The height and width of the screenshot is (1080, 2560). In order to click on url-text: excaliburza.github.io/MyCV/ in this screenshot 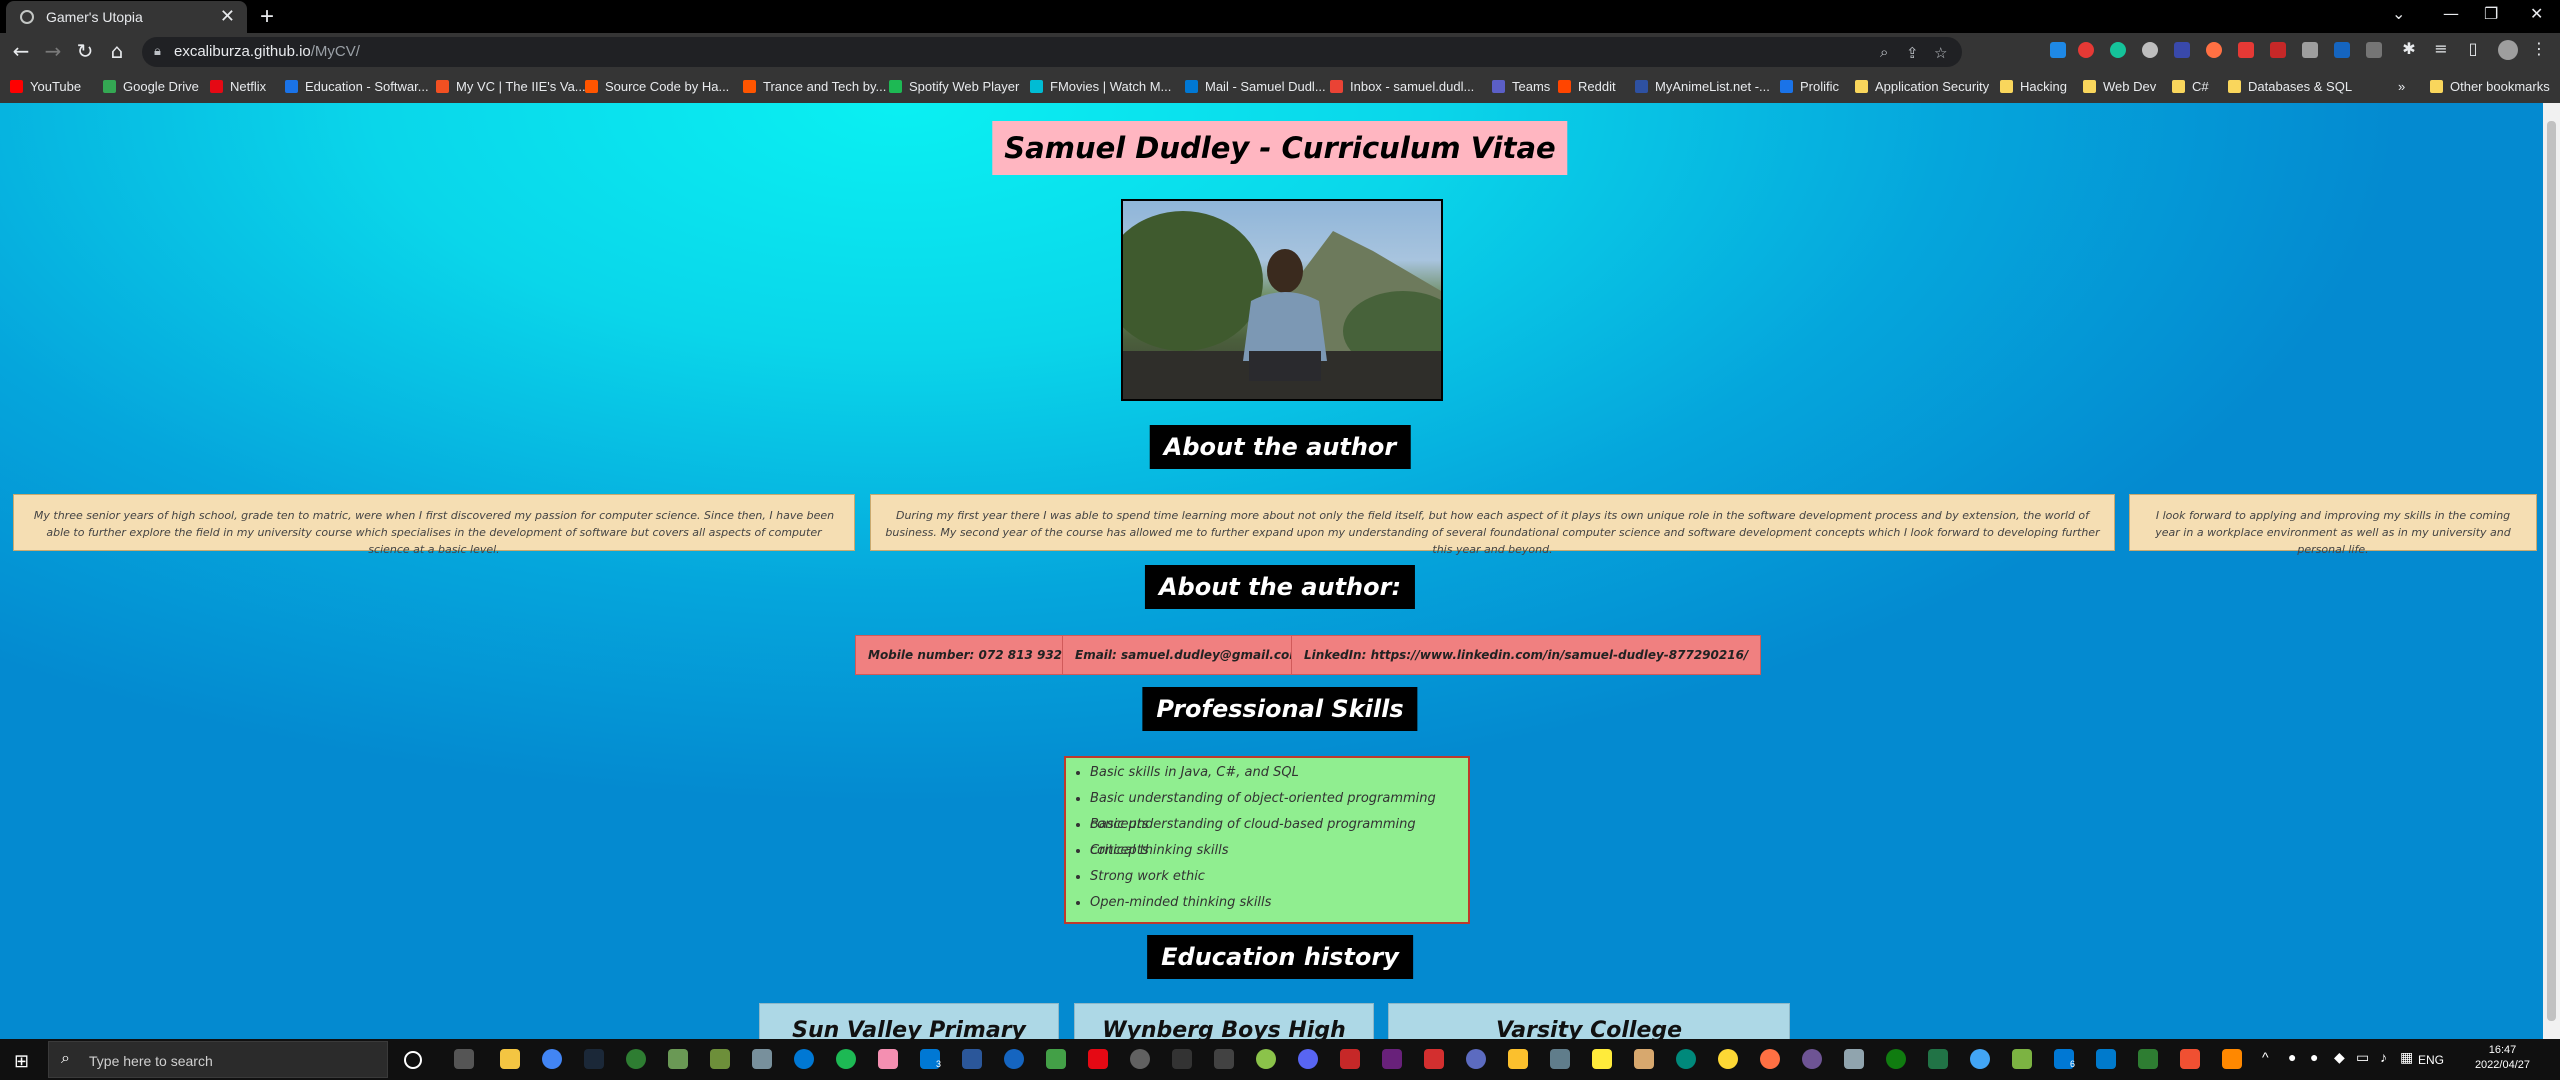, I will do `click(267, 51)`.